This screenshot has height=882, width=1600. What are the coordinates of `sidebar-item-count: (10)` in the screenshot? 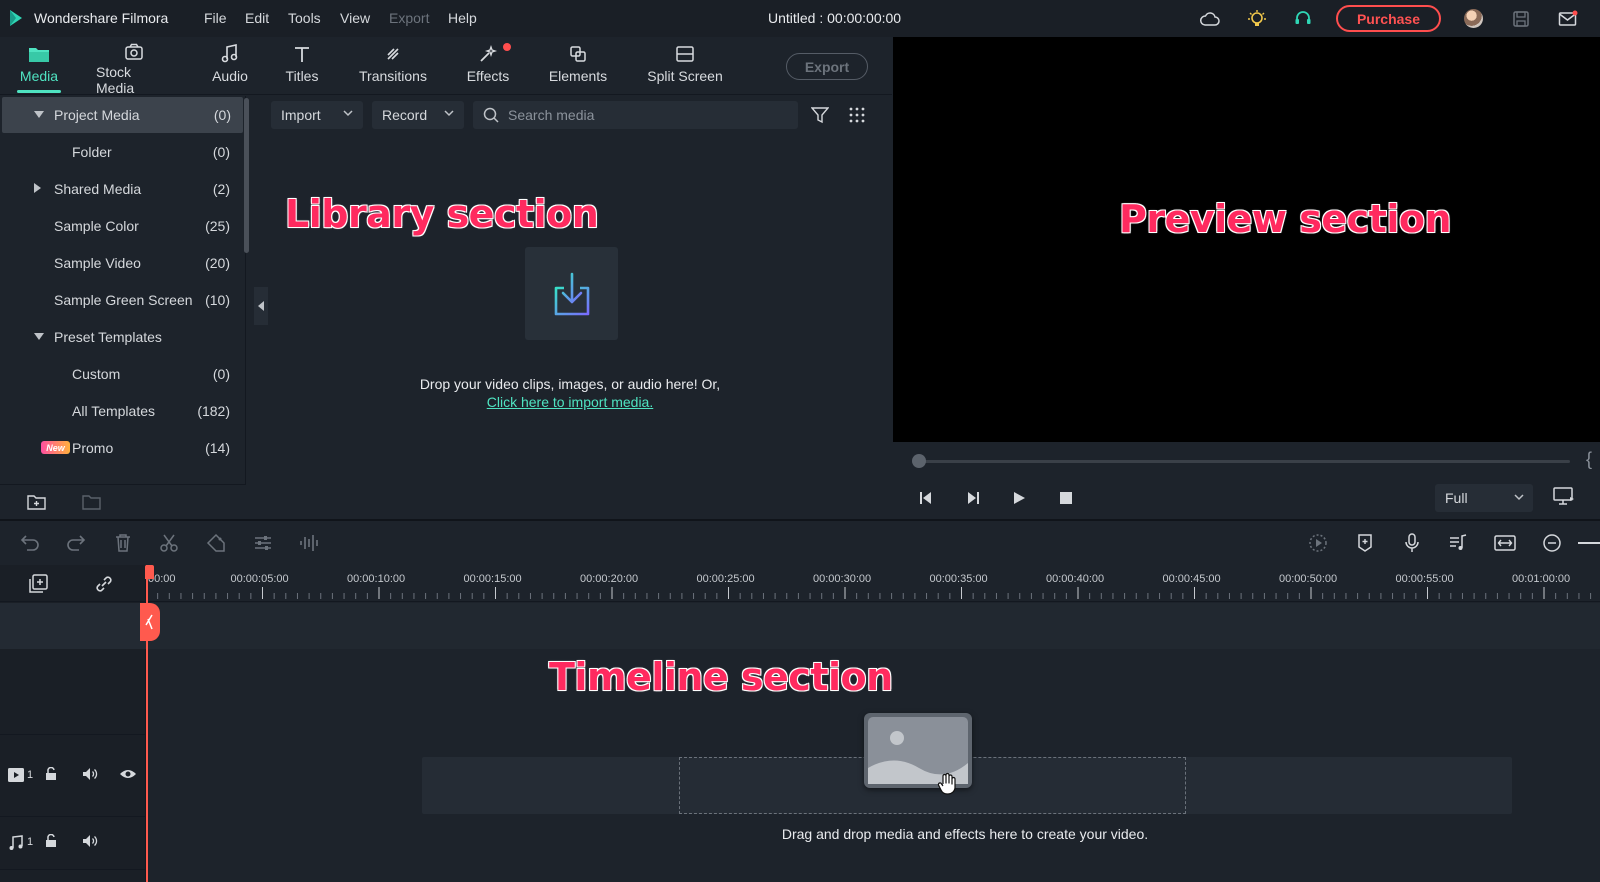 It's located at (217, 300).